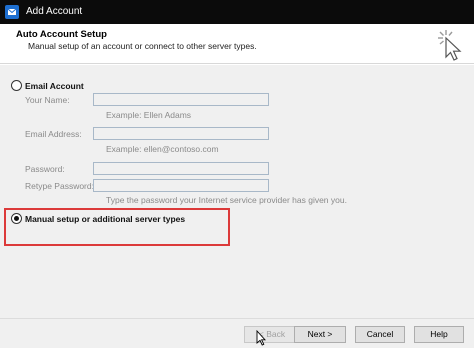  Describe the element at coordinates (54, 86) in the screenshot. I see `email-account-label: Email Account` at that location.